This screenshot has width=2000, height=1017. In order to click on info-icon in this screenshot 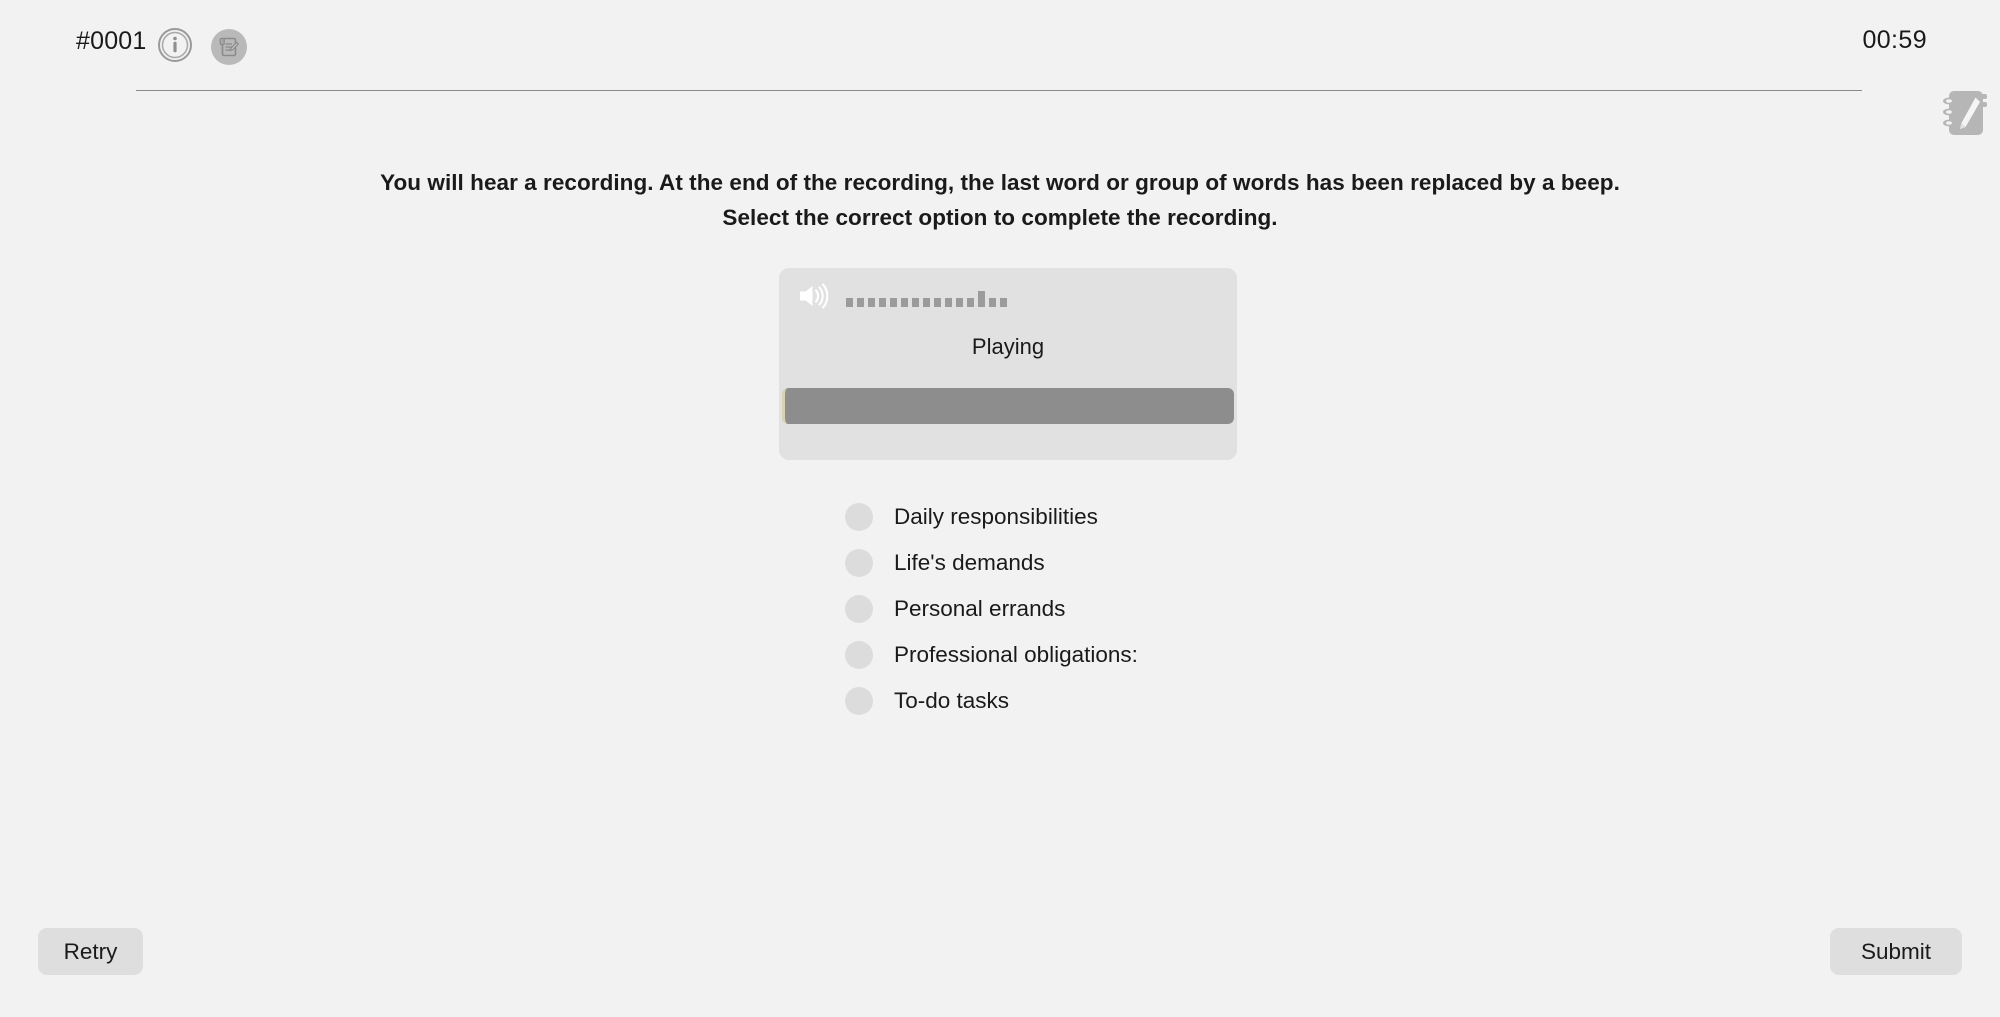, I will do `click(175, 45)`.